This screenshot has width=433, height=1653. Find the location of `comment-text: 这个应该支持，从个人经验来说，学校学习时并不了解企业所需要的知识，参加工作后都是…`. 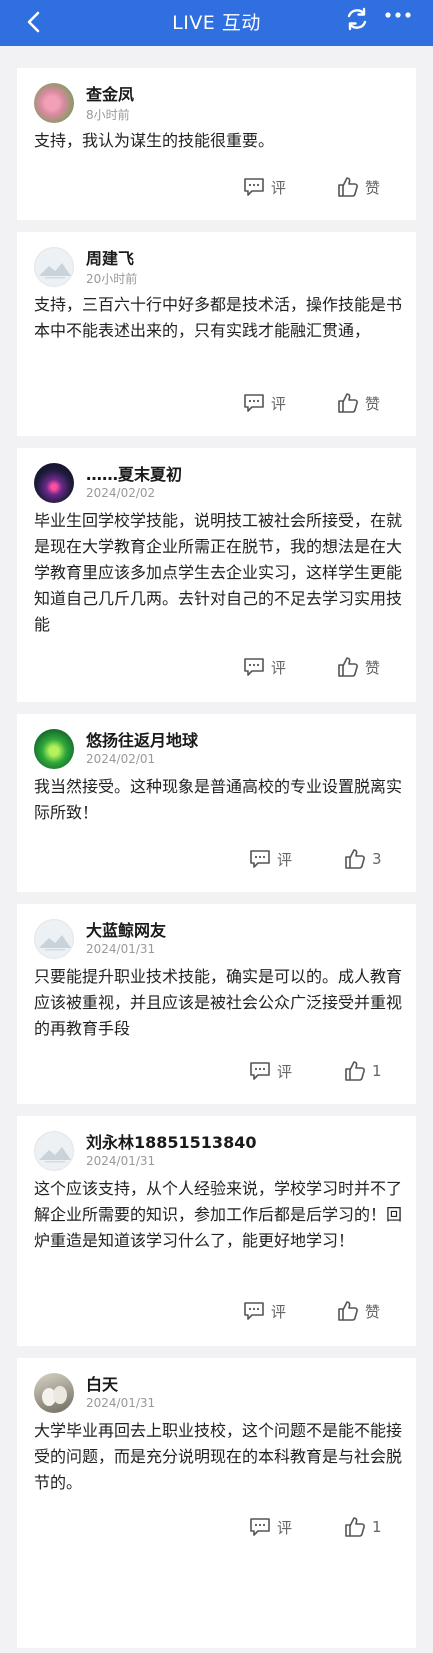

comment-text: 这个应该支持，从个人经验来说，学校学习时并不了解企业所需要的知识，参加工作后都是… is located at coordinates (218, 1214).